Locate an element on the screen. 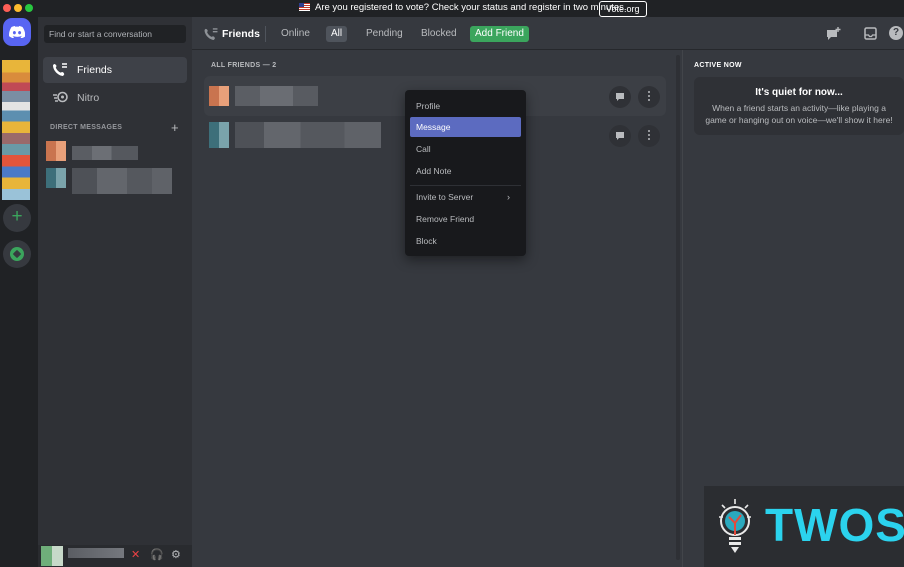 The height and width of the screenshot is (567, 904). all-friends-header: ALL FRIENDS — 2 is located at coordinates (244, 65).